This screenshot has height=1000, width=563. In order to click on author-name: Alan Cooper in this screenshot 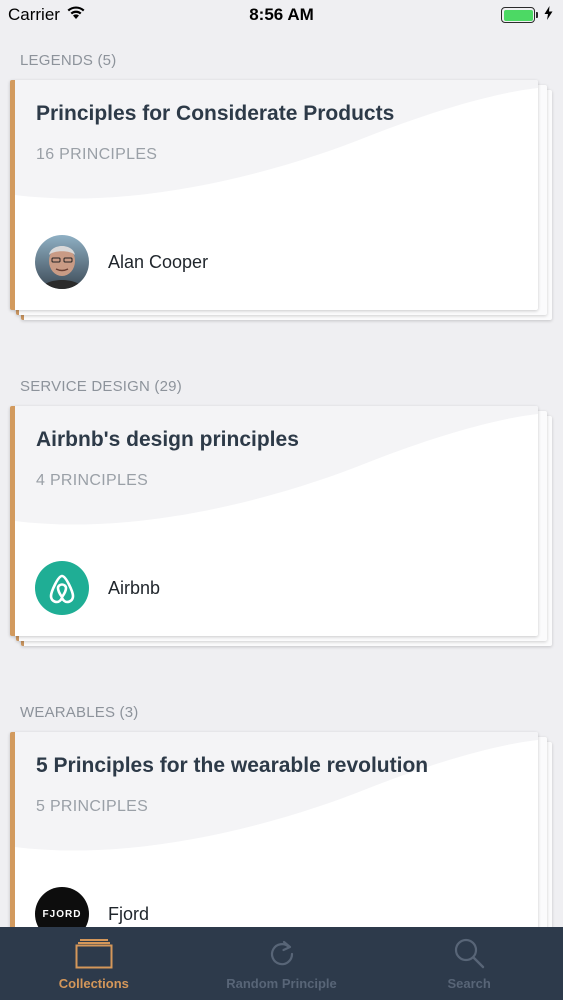, I will do `click(158, 261)`.